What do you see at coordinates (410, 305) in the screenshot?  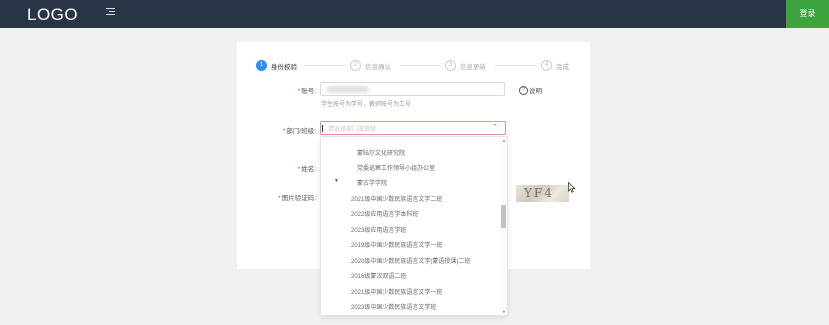 I see `list-item: 2023级中国少数民族语言文学班` at bounding box center [410, 305].